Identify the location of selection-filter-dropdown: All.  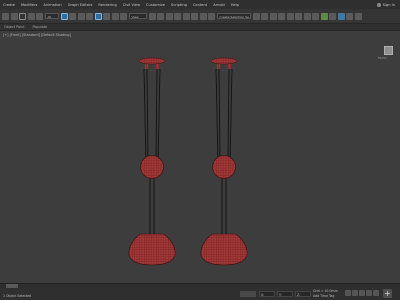
(51, 16).